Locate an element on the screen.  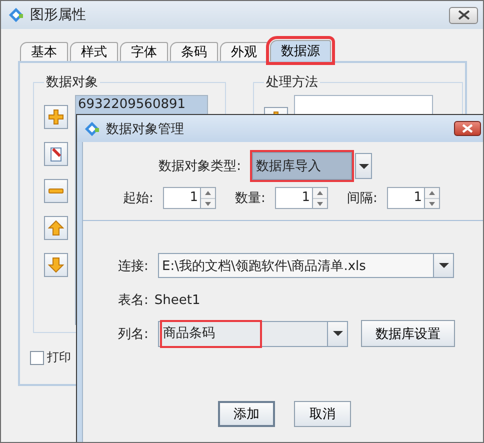
move-down-button is located at coordinates (56, 265).